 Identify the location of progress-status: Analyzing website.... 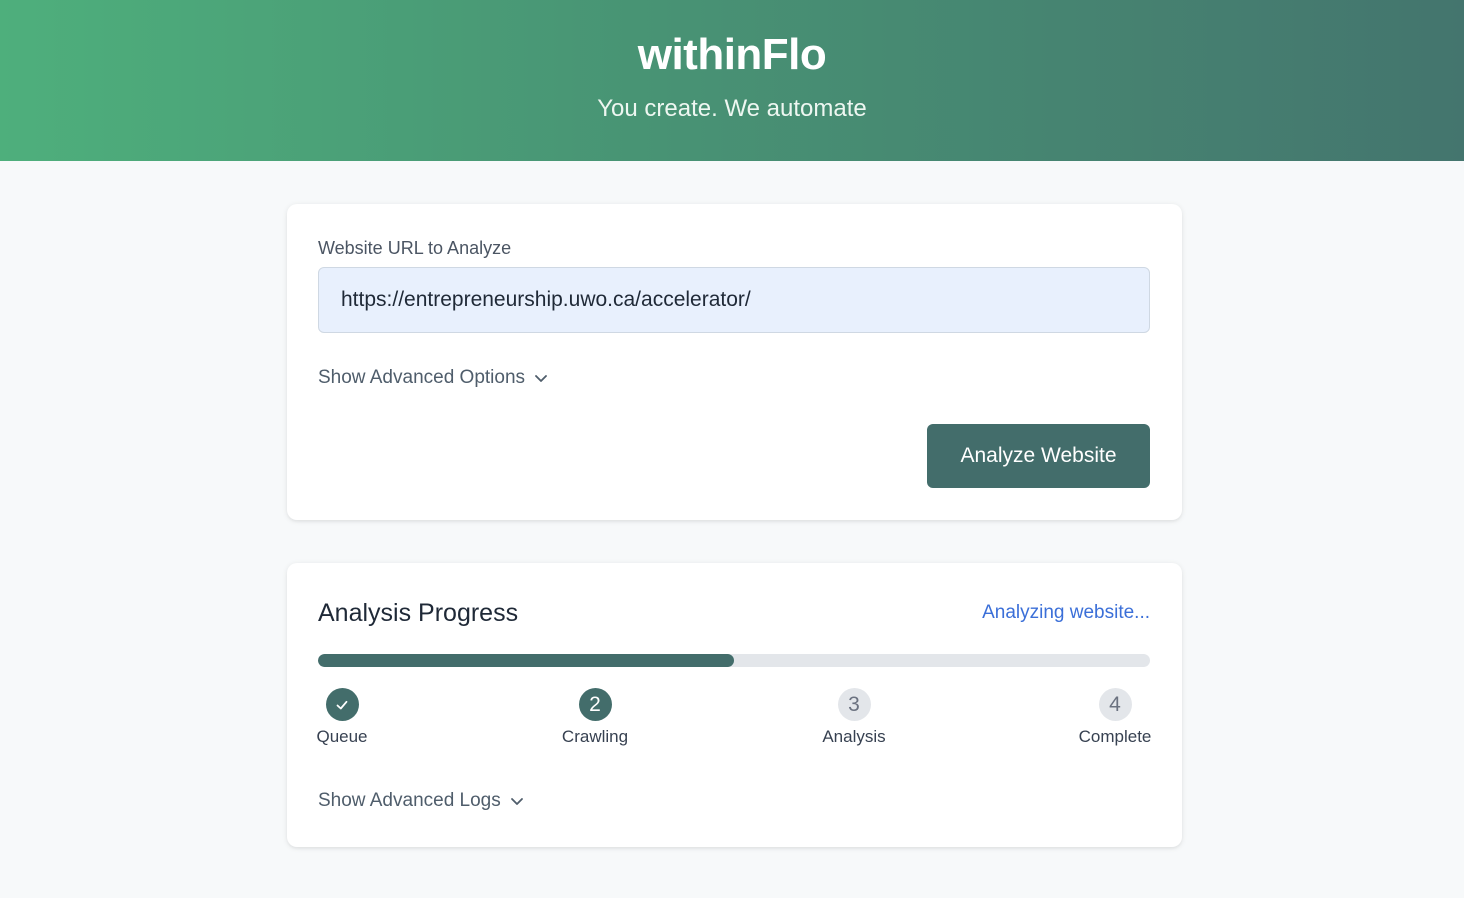
(1066, 612).